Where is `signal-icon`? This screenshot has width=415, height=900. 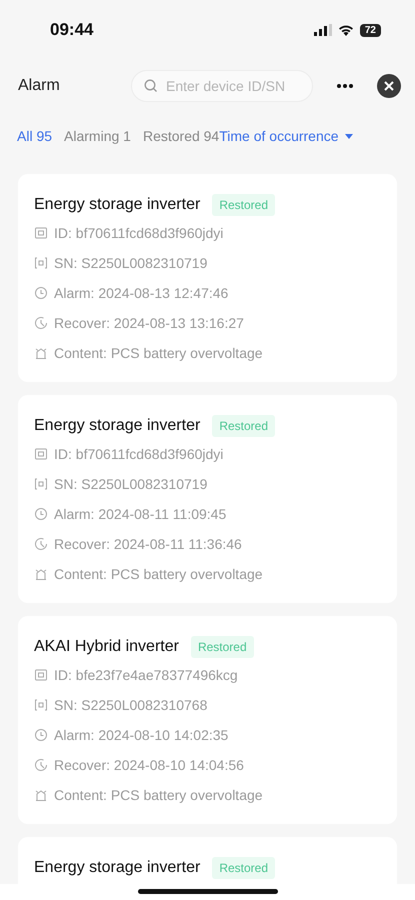 signal-icon is located at coordinates (323, 30).